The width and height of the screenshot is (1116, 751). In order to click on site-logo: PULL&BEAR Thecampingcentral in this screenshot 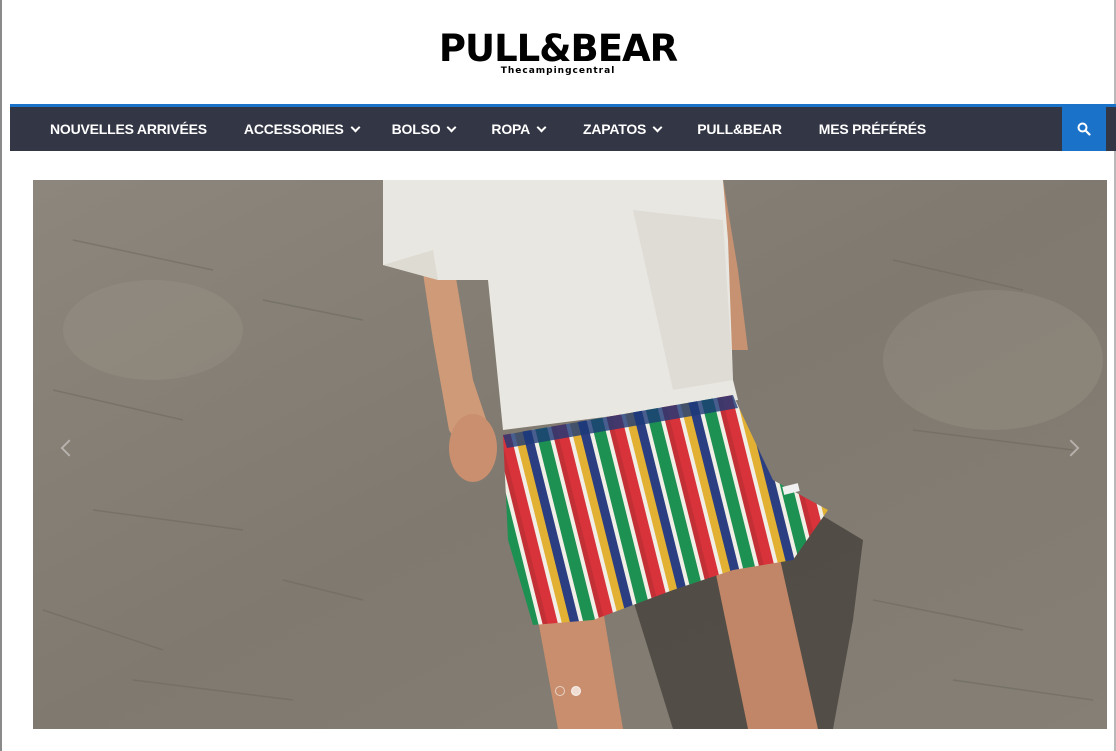, I will do `click(558, 53)`.